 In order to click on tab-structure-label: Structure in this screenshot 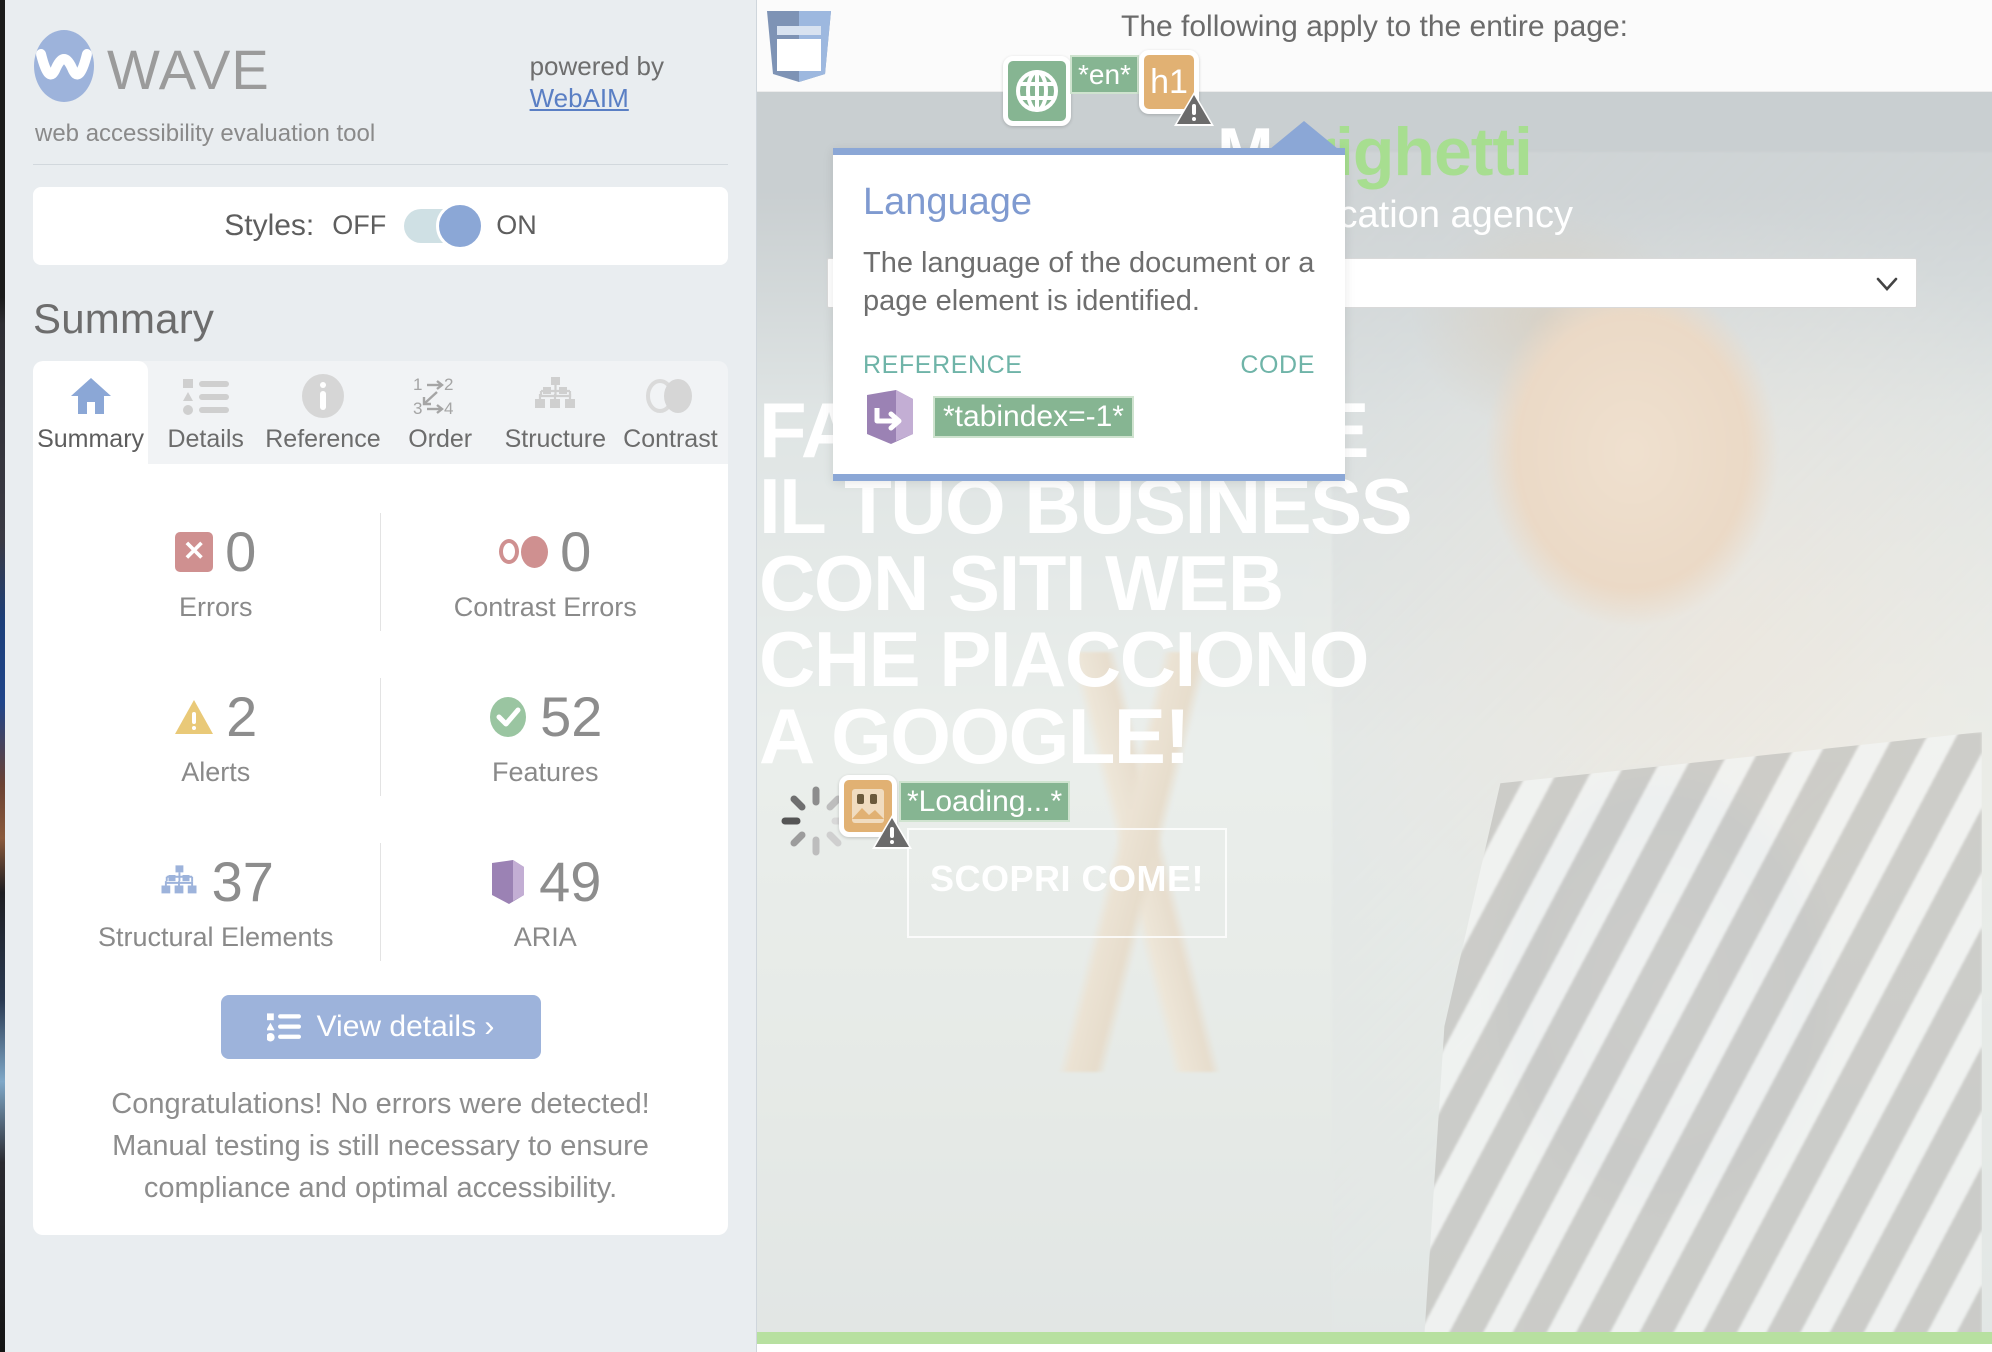, I will do `click(555, 438)`.